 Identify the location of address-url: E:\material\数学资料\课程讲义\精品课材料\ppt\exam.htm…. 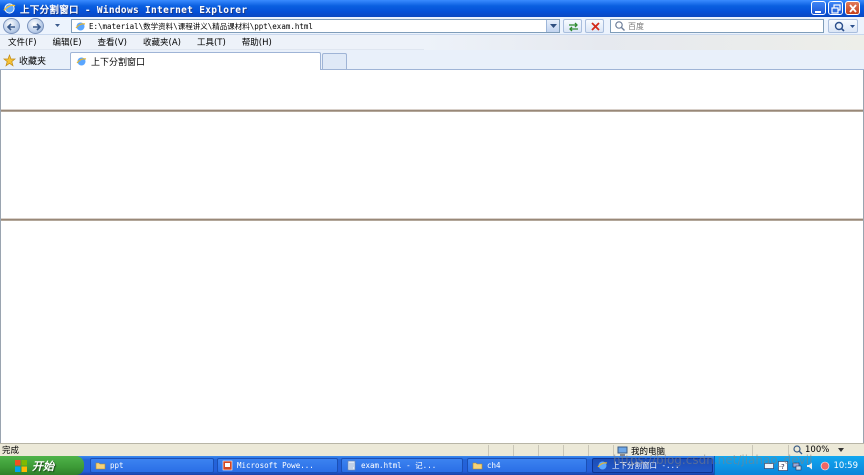
(201, 26).